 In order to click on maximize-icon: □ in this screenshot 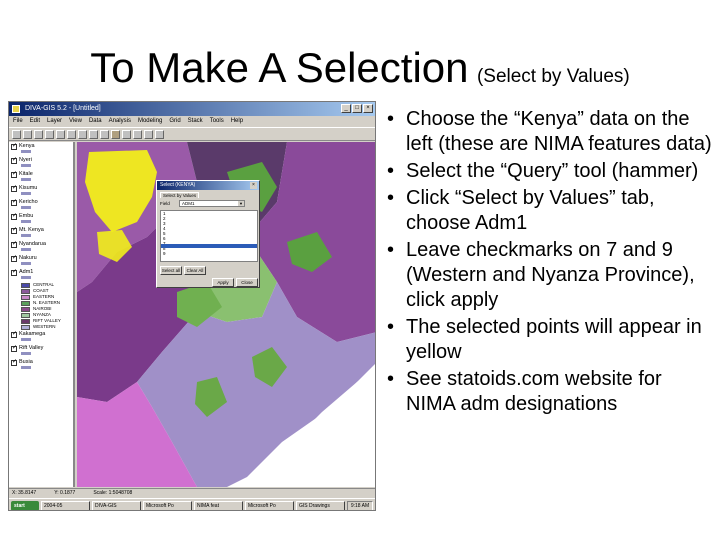, I will do `click(357, 108)`.